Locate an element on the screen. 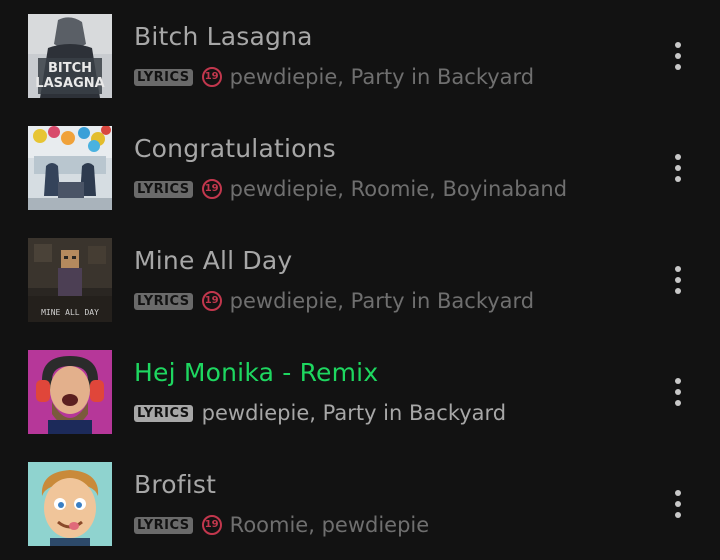  track-title: Mine All Day is located at coordinates (213, 260).